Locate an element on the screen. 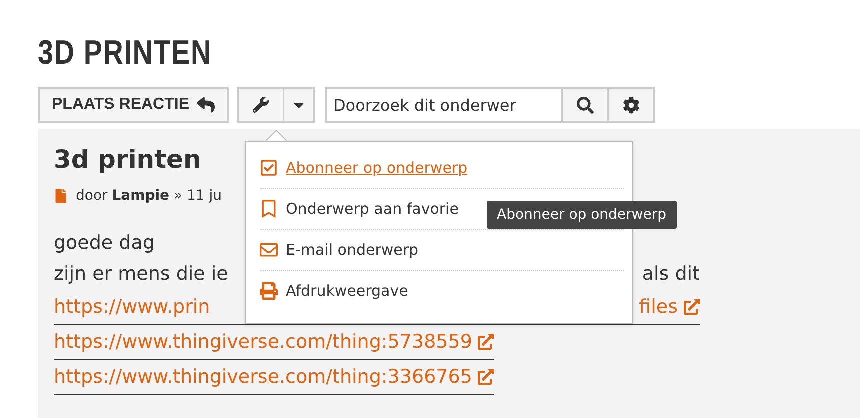 The image size is (860, 418). menu-item: E-mail onderwerp is located at coordinates (442, 250).